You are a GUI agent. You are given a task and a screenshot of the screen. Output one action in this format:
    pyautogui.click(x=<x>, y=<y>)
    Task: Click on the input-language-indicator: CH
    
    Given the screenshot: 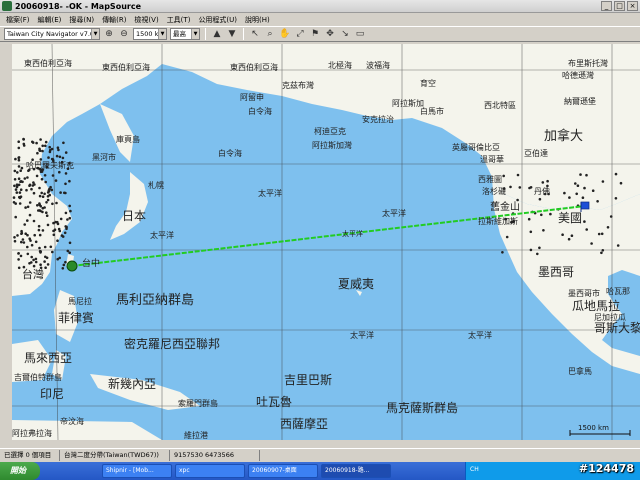 What is the action you would take?
    pyautogui.click(x=474, y=469)
    